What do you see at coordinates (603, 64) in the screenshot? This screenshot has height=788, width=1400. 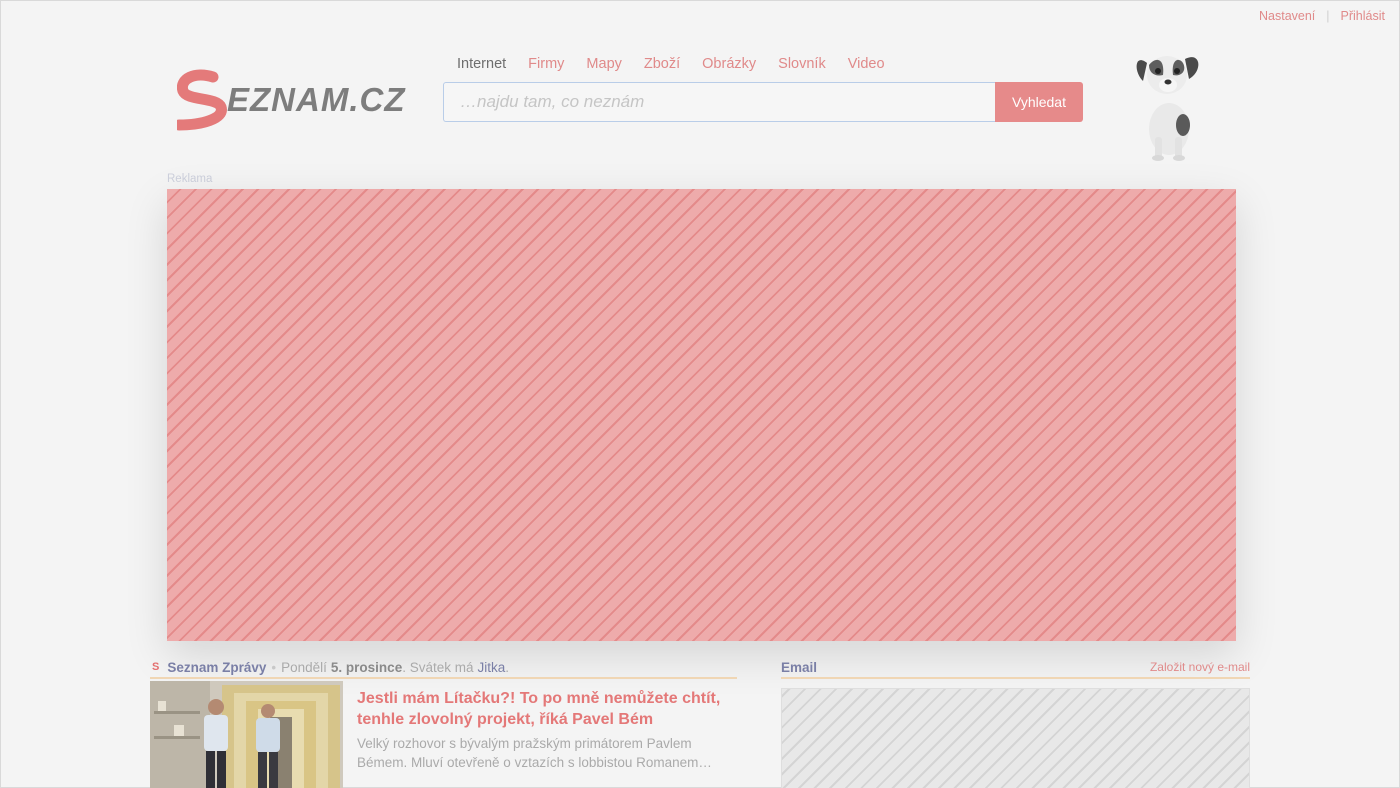 I see `nav-item-mapy: Mapy` at bounding box center [603, 64].